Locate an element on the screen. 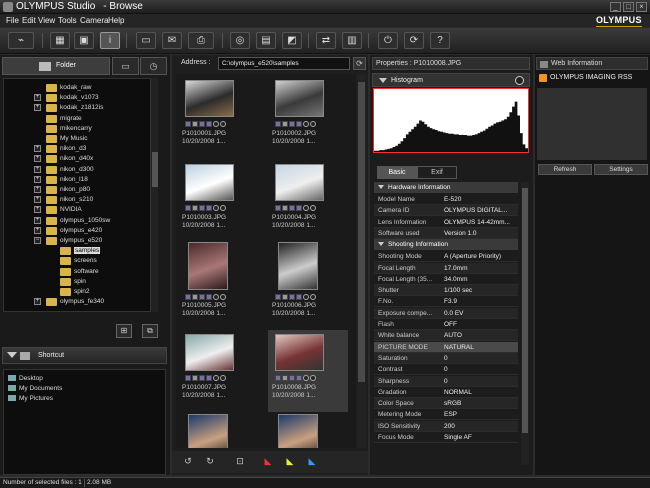  menu-view: View is located at coordinates (46, 20).